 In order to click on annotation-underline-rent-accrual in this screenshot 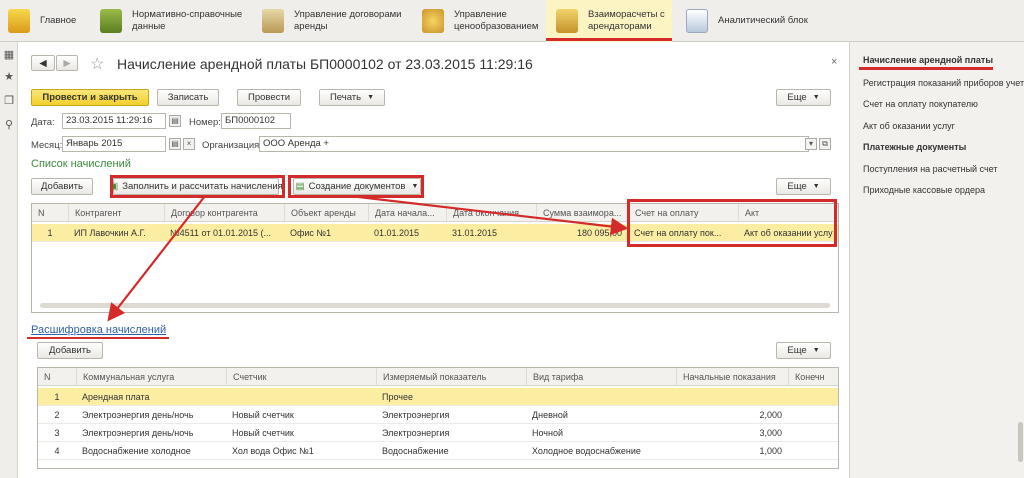, I will do `click(926, 68)`.